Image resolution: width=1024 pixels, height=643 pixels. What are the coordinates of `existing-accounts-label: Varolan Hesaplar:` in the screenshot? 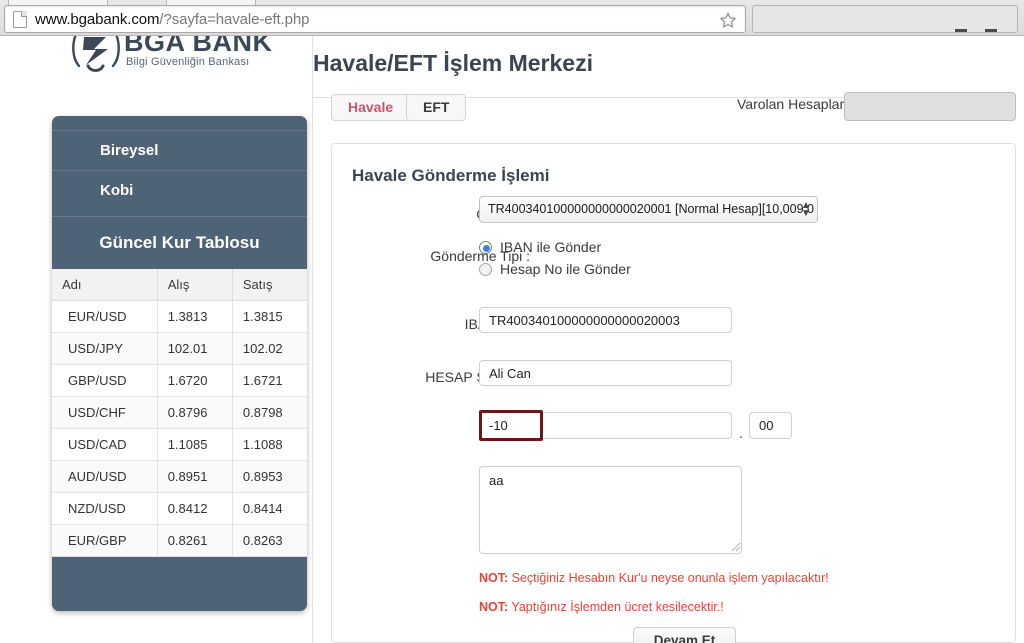 It's located at (793, 104).